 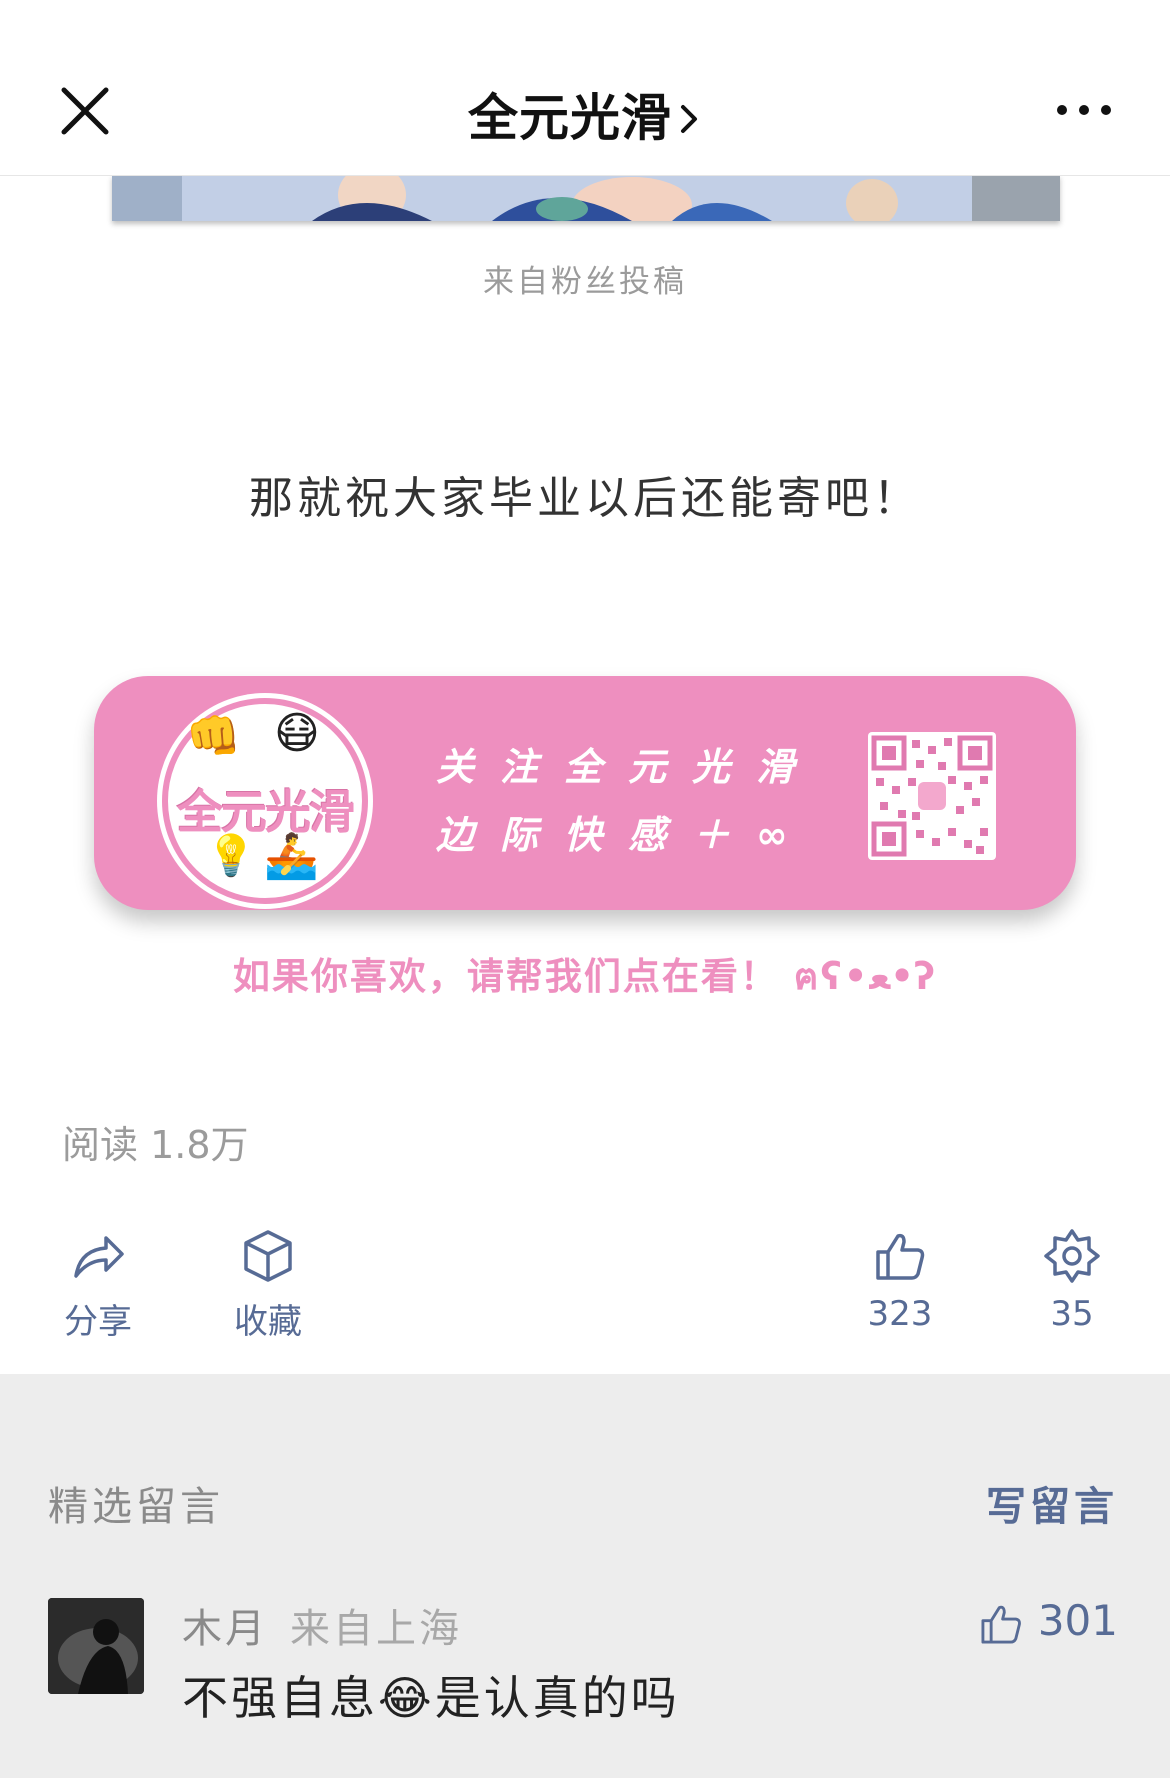 I want to click on boat-emoji-icon: 🚣, so click(x=291, y=856).